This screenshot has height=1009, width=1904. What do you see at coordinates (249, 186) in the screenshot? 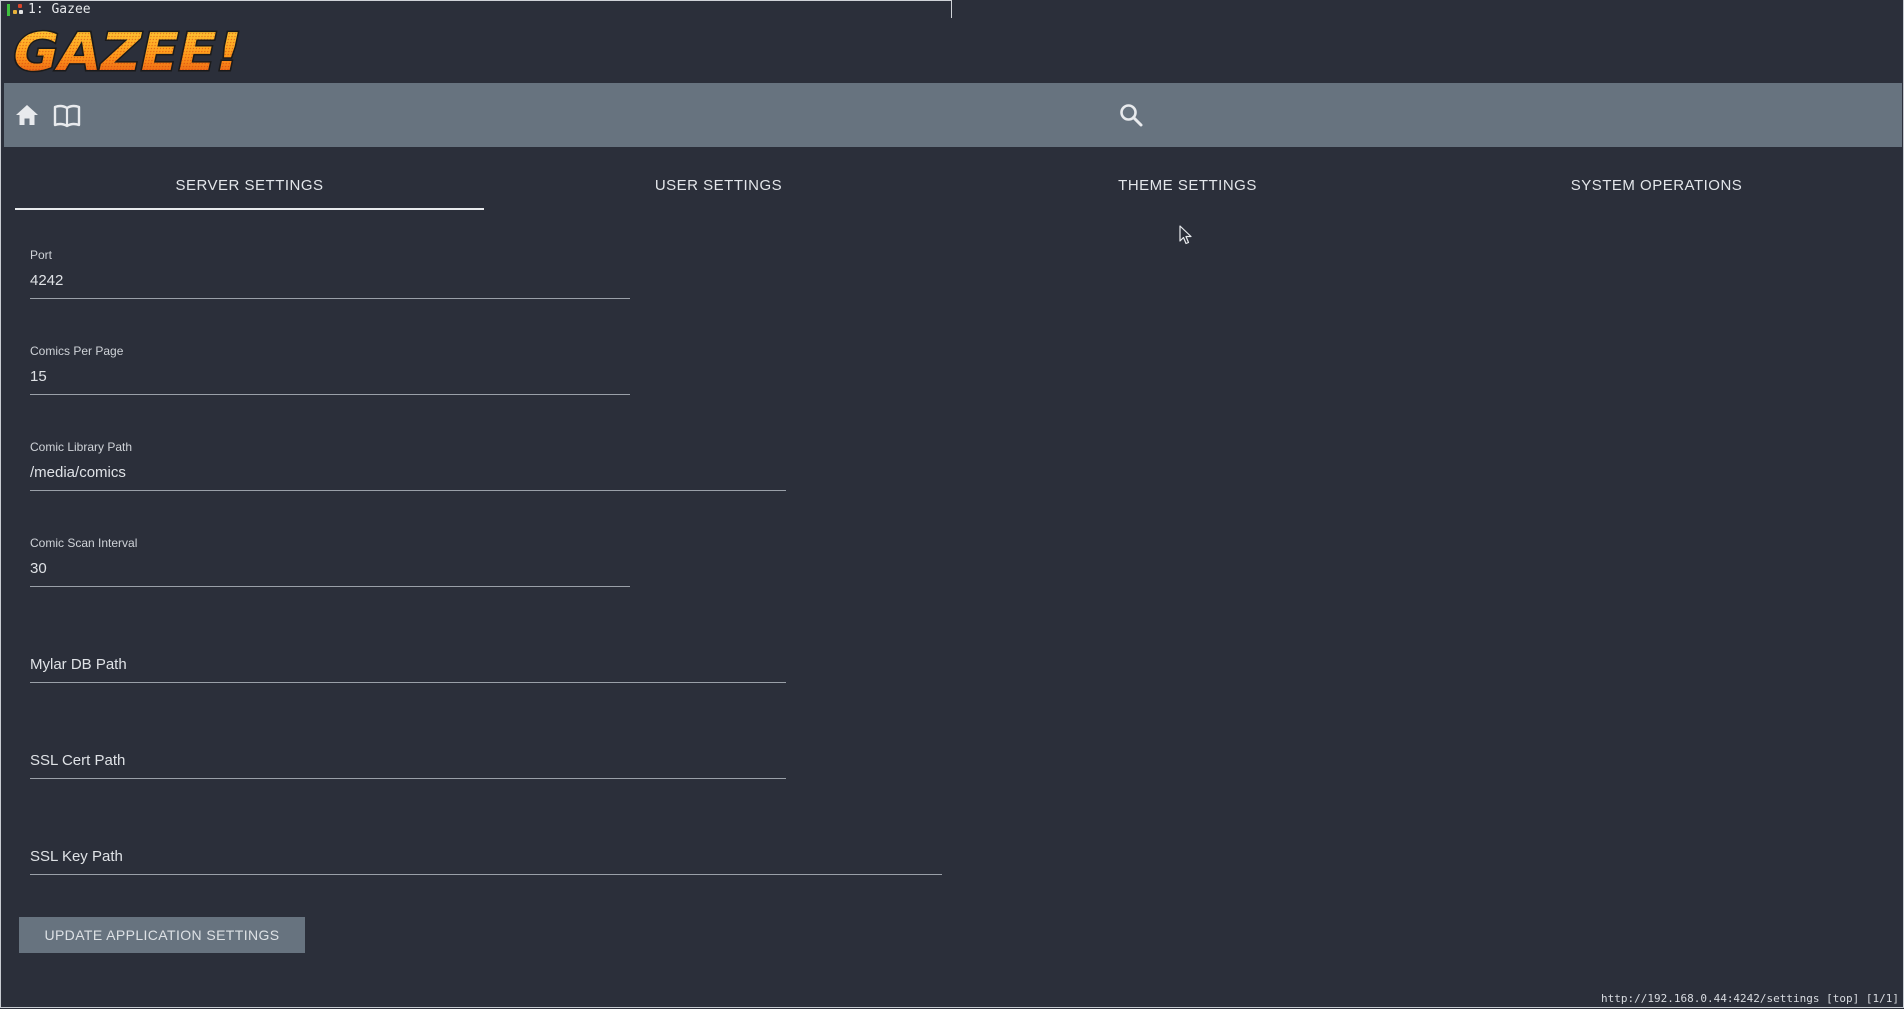
I see `tab-server-settings: SERVER SETTINGS` at bounding box center [249, 186].